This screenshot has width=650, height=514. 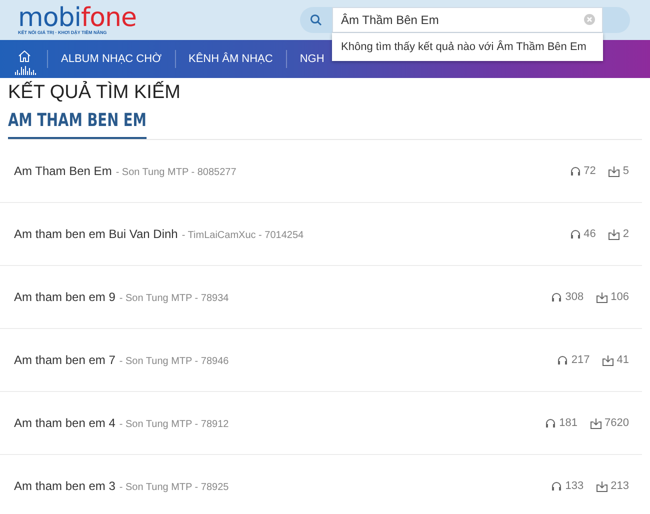 I want to click on song-title: Am tham ben em Bui Van Dinh, so click(x=96, y=234).